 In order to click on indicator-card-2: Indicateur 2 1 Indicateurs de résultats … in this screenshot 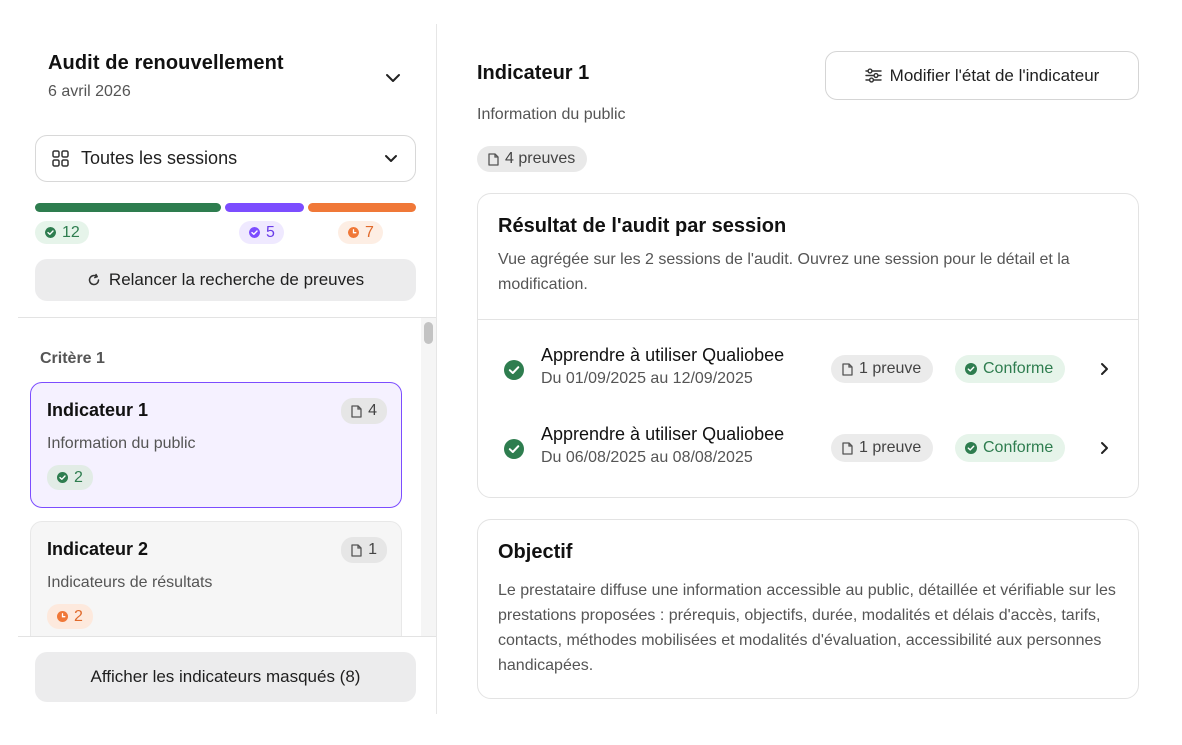, I will do `click(216, 578)`.